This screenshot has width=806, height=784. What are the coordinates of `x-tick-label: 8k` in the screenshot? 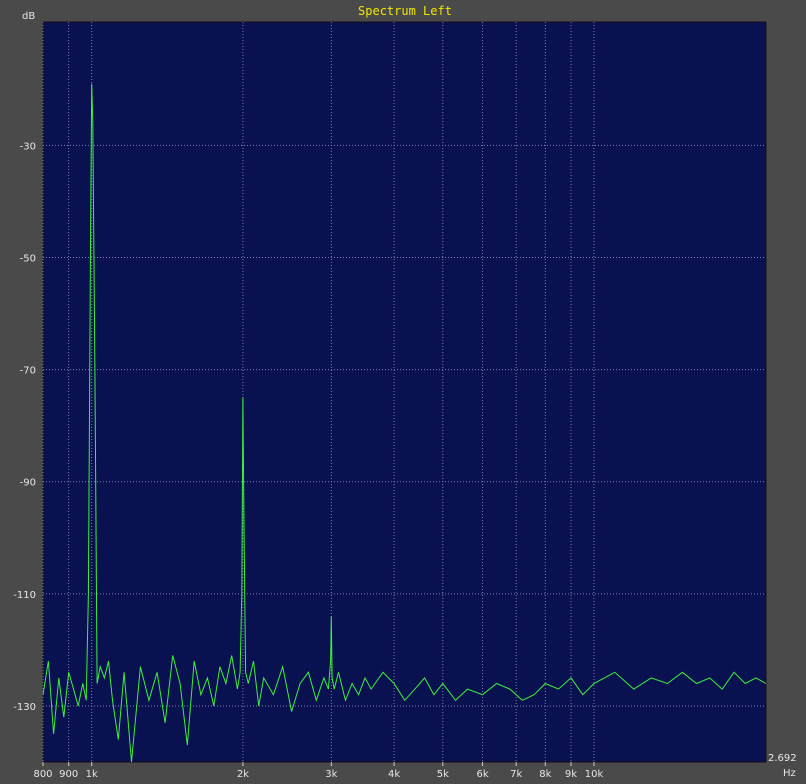 It's located at (545, 774).